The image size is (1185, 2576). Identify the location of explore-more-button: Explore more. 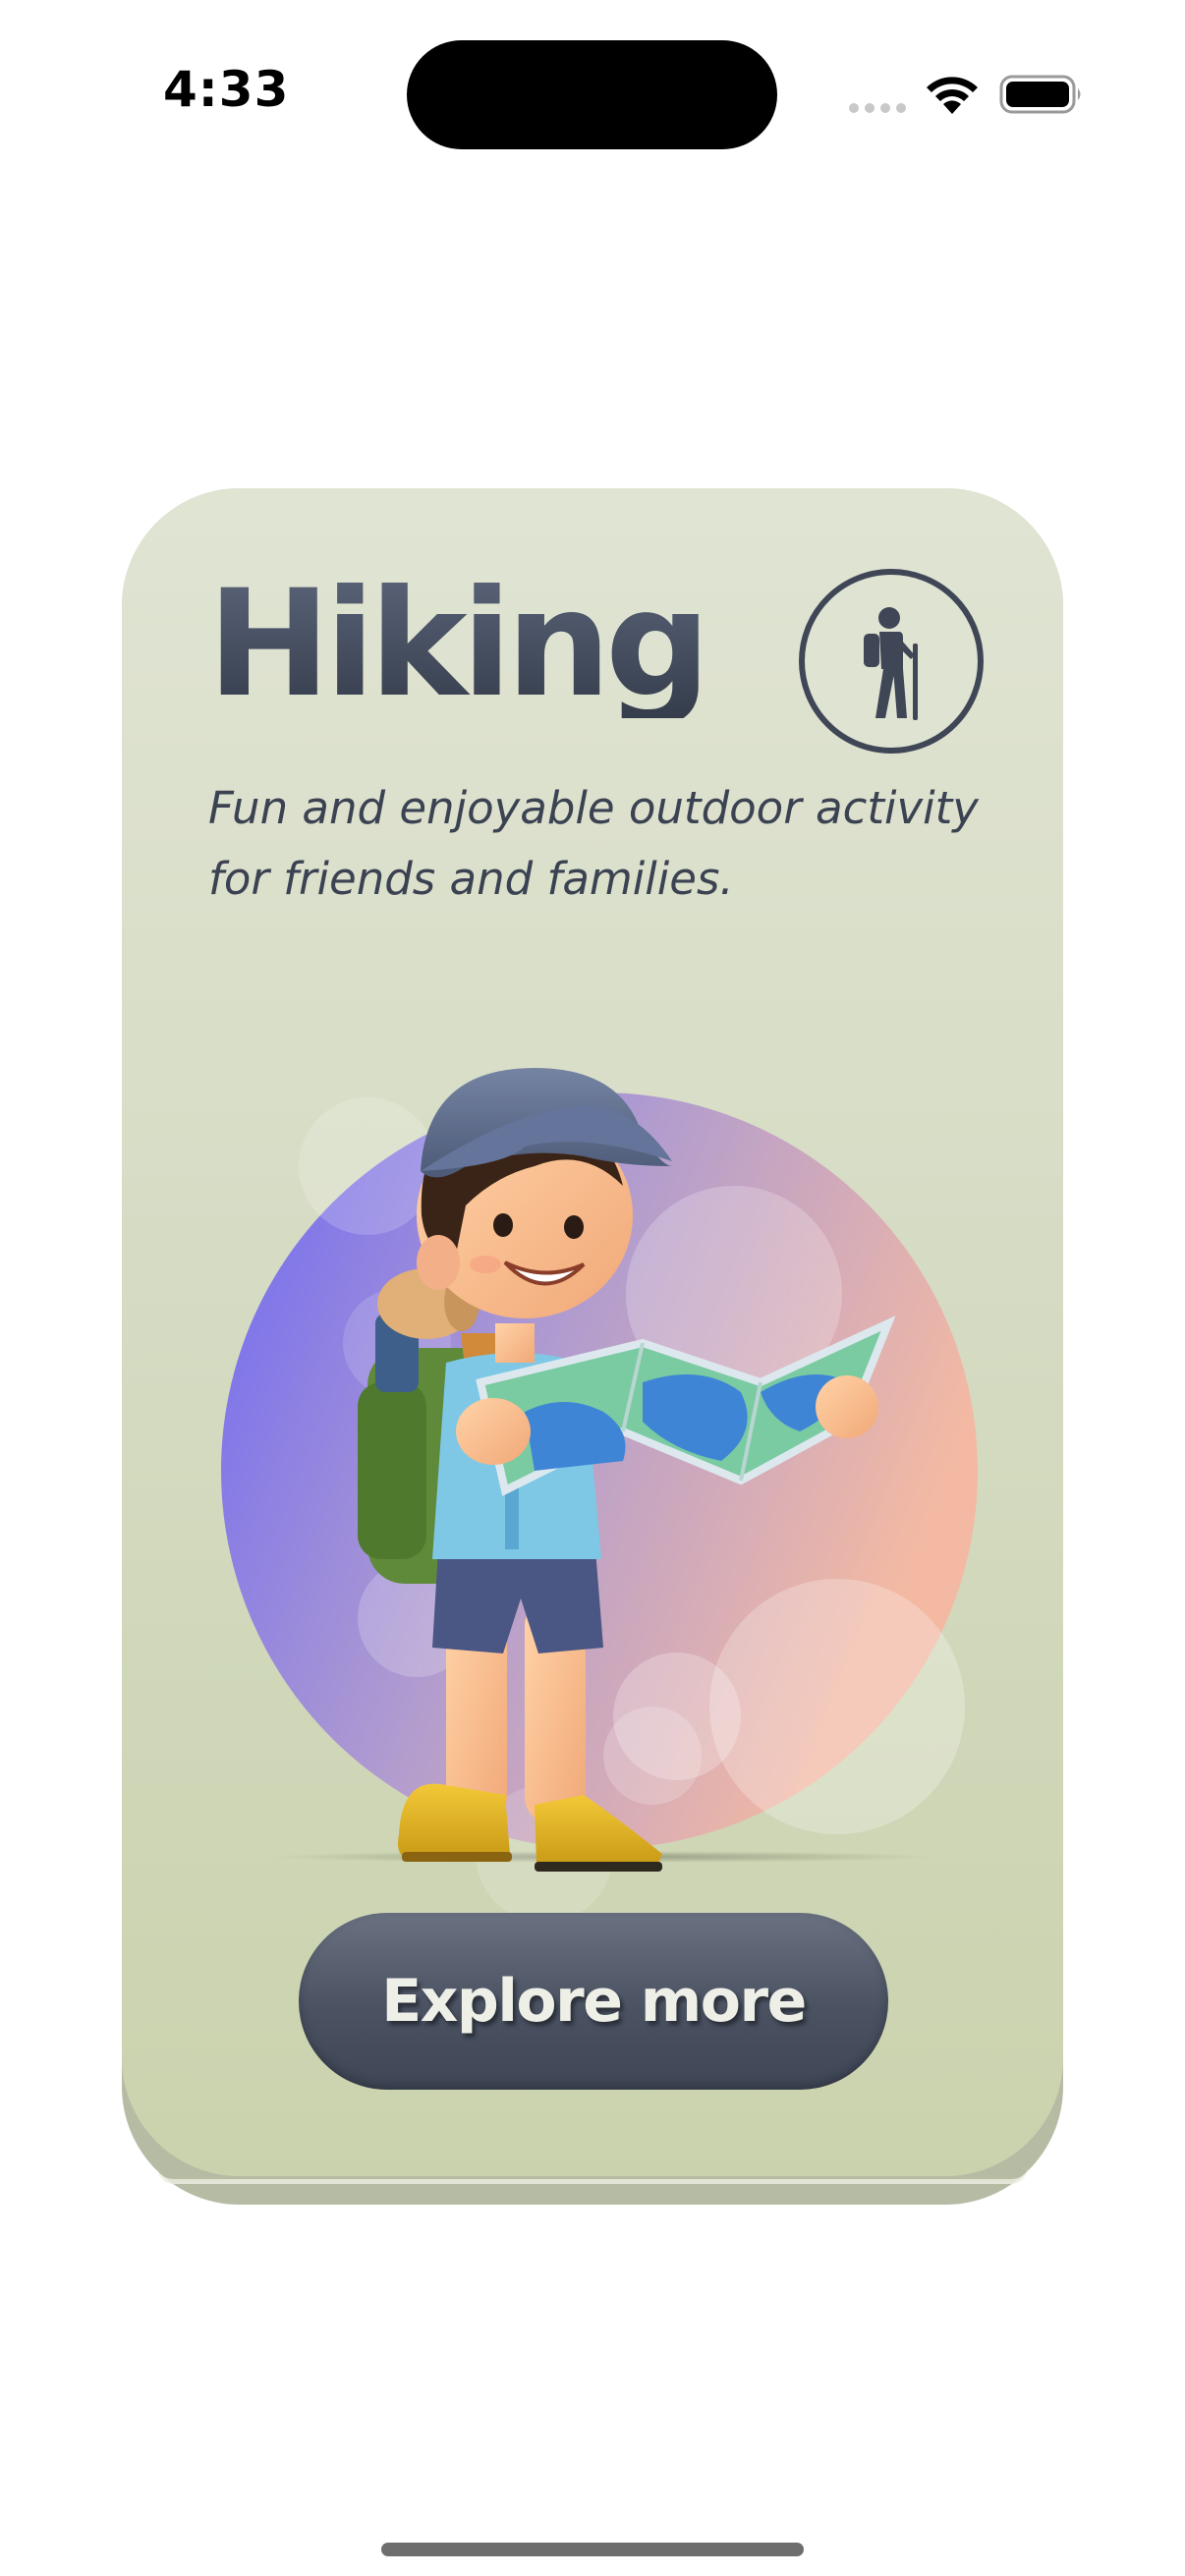
(594, 2001).